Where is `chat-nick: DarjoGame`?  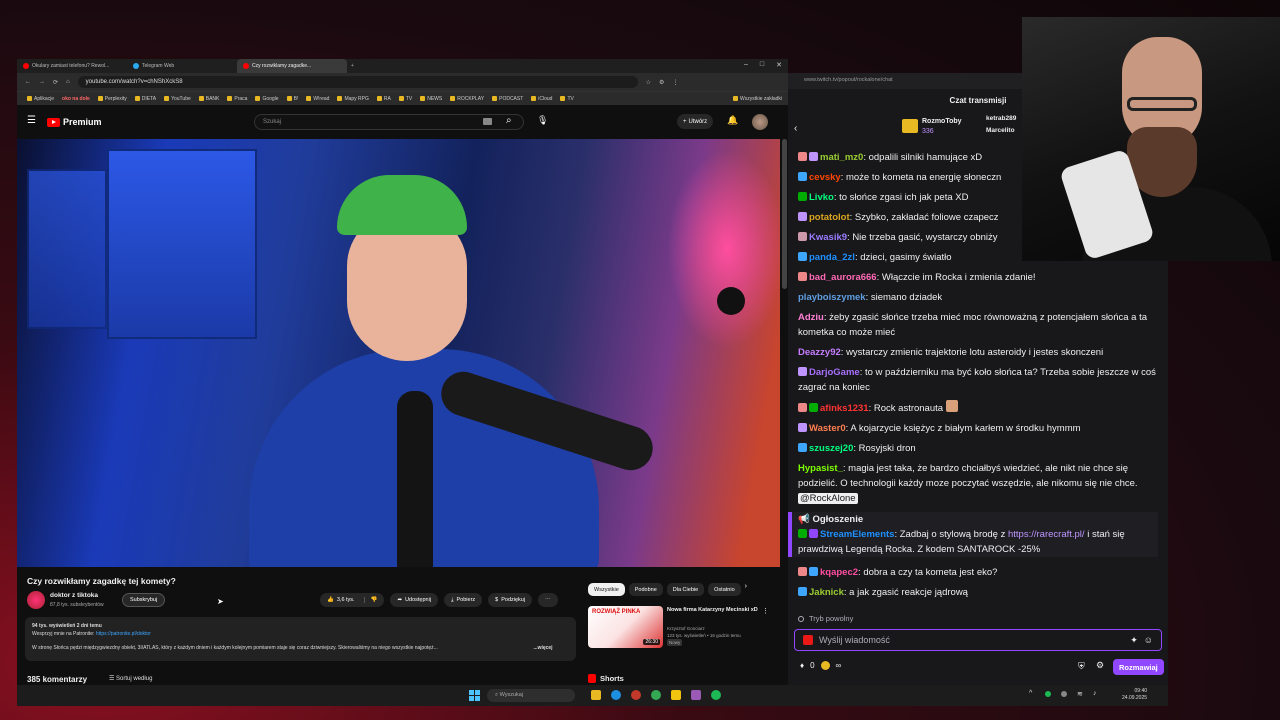 chat-nick: DarjoGame is located at coordinates (834, 372).